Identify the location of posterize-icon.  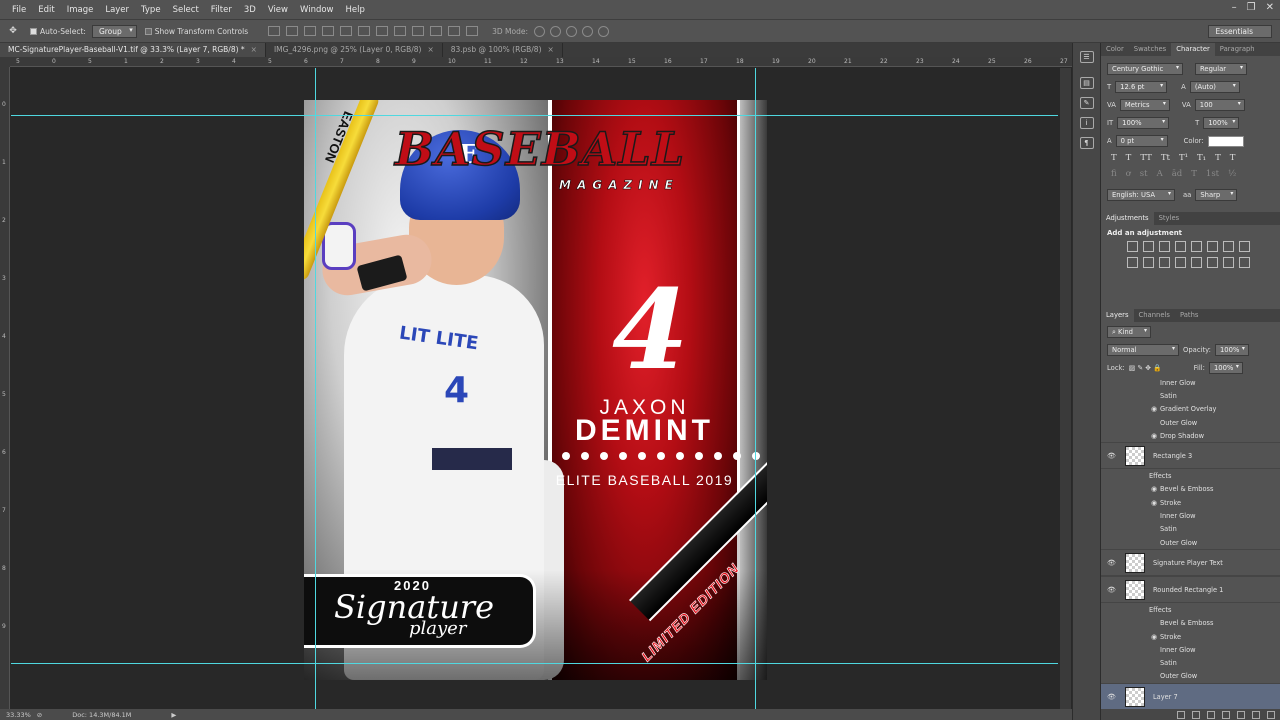
(1196, 262).